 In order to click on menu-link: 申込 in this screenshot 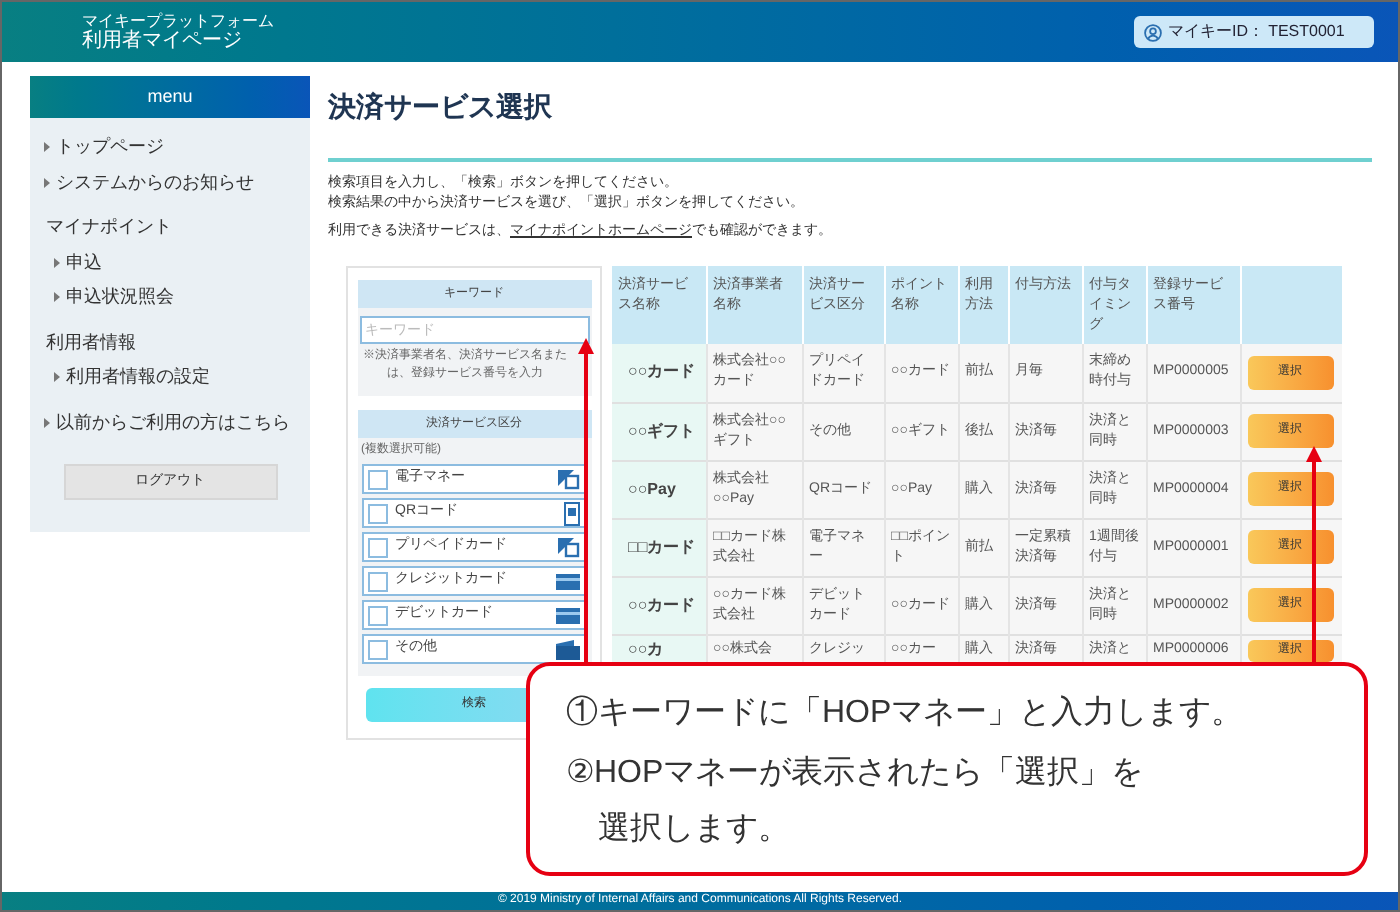, I will do `click(170, 262)`.